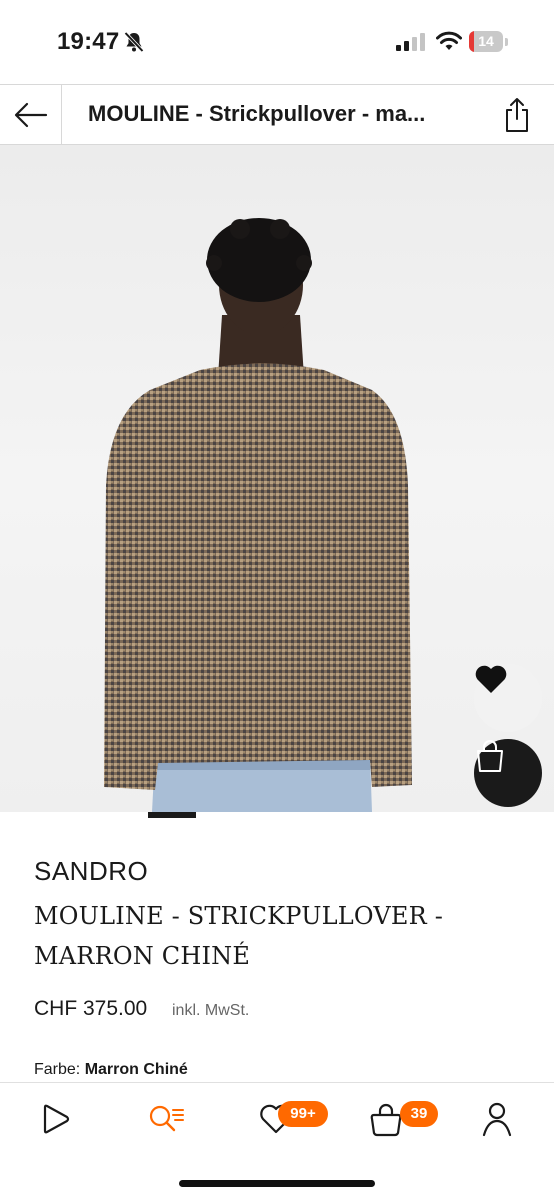 The height and width of the screenshot is (1200, 554). Describe the element at coordinates (277, 42) in the screenshot. I see `status-bar: 19:47 14` at that location.